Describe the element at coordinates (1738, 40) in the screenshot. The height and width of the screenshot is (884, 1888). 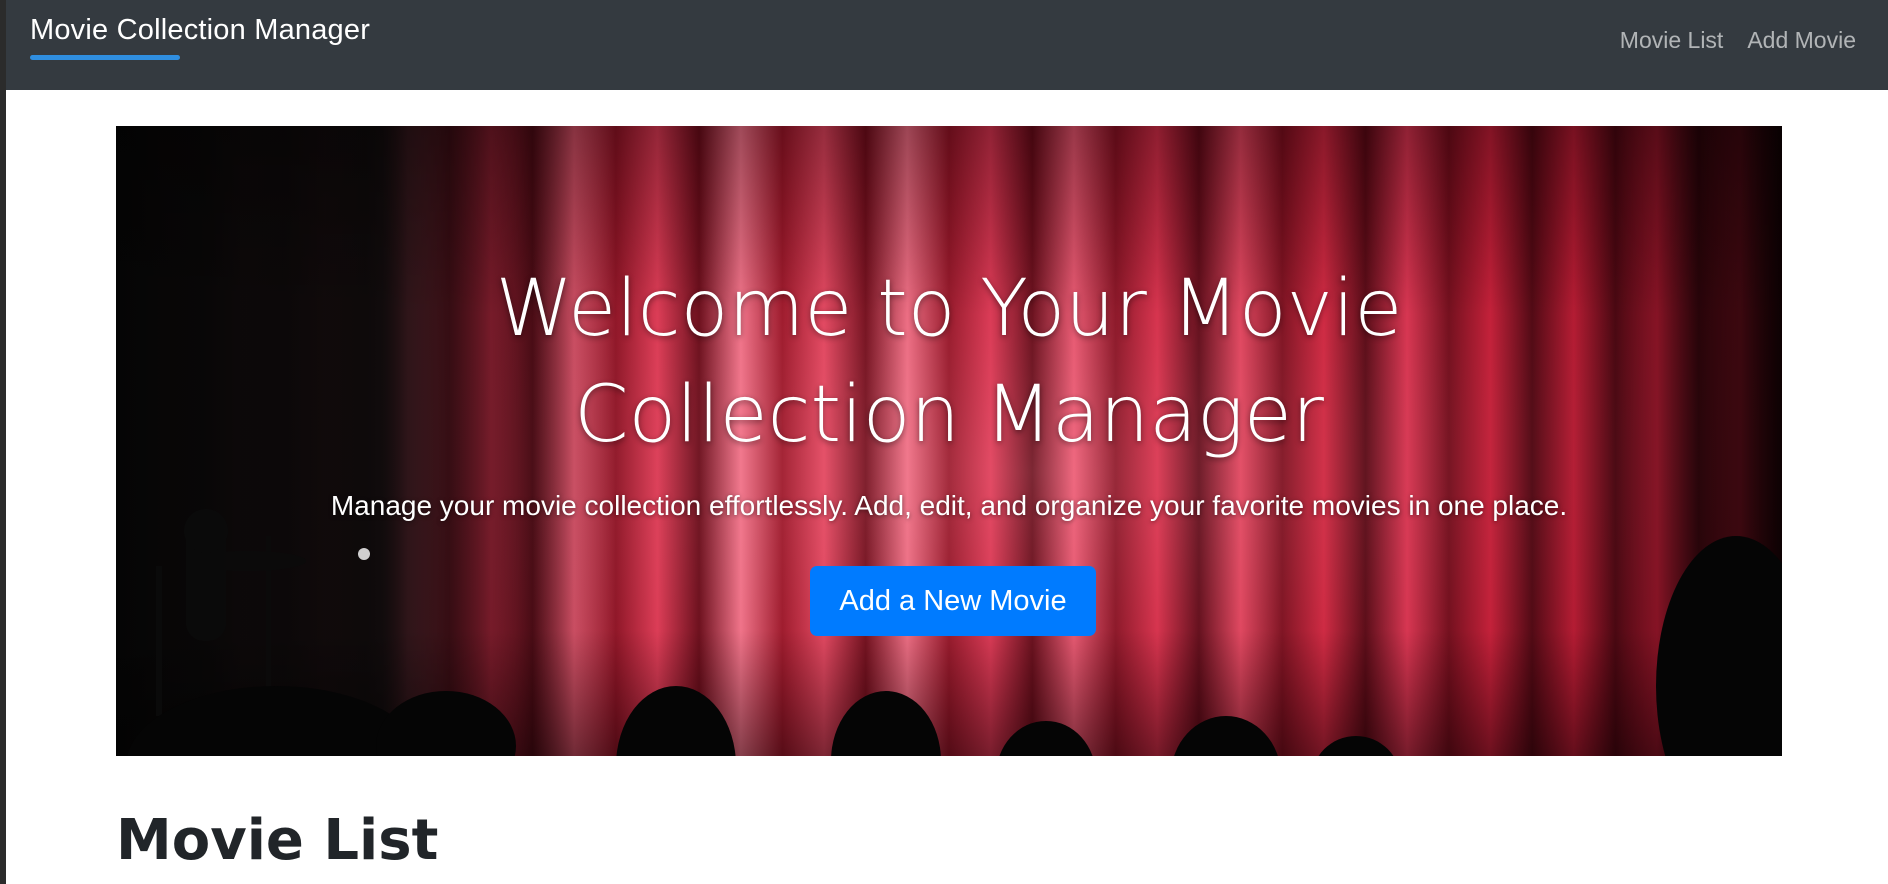
I see `nav-links: Movie List Add Movie` at that location.